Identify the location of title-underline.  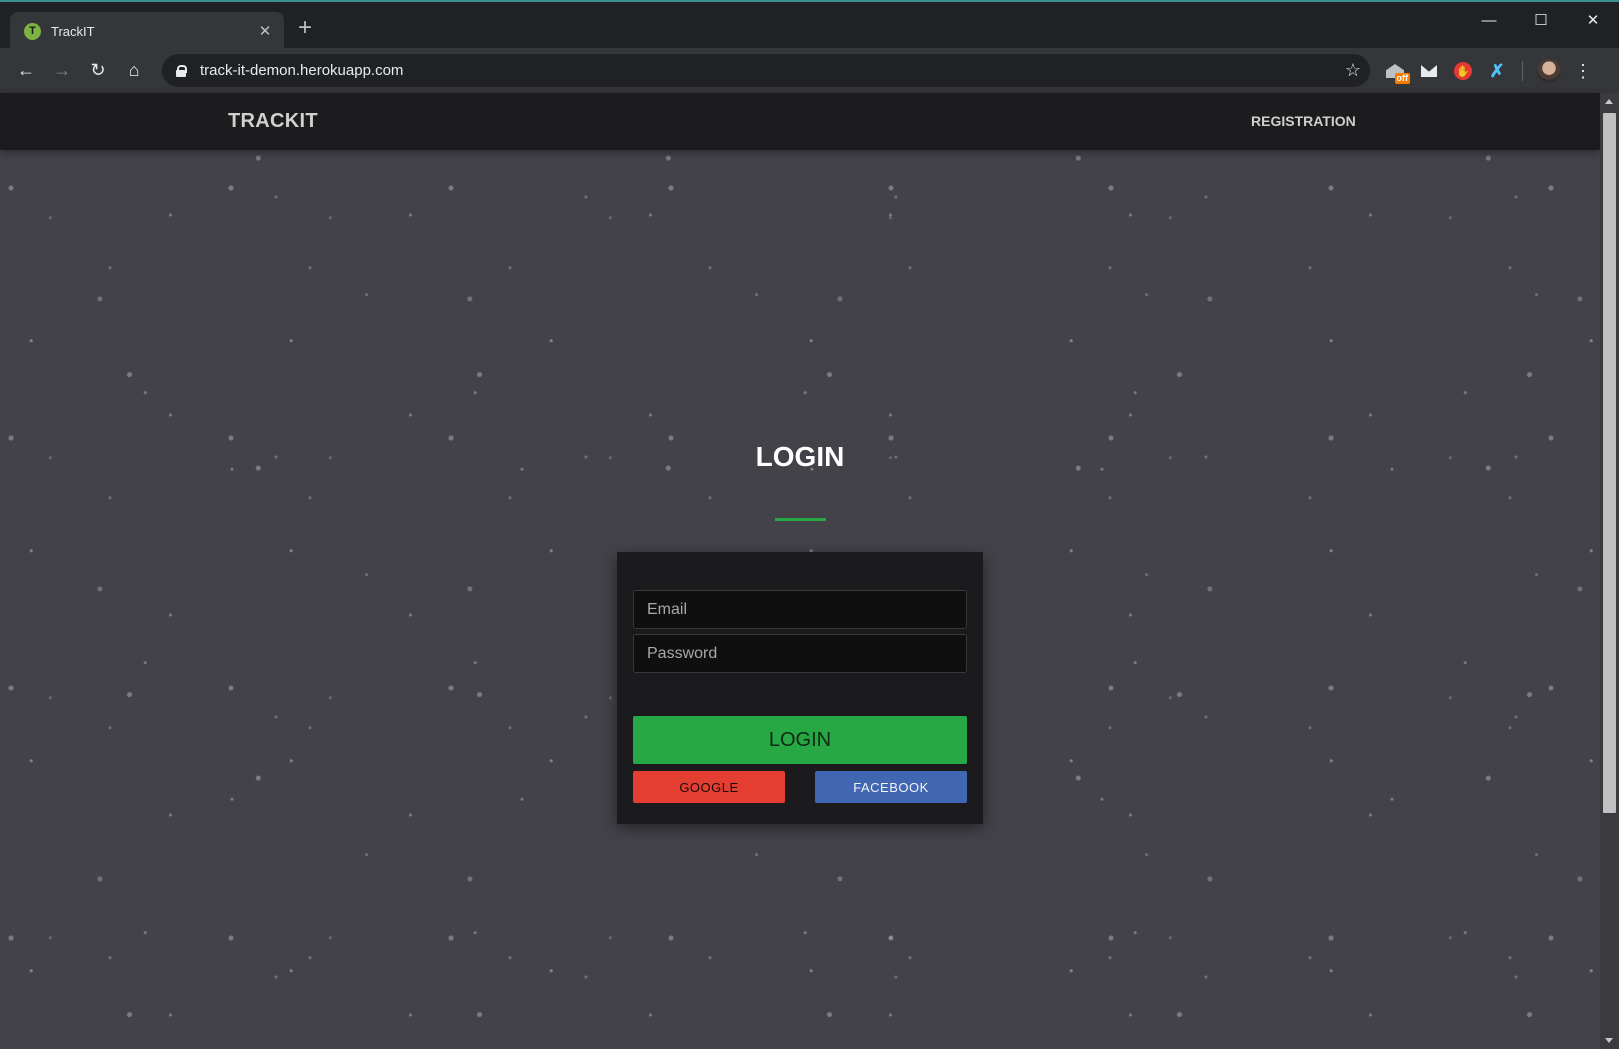
(800, 519).